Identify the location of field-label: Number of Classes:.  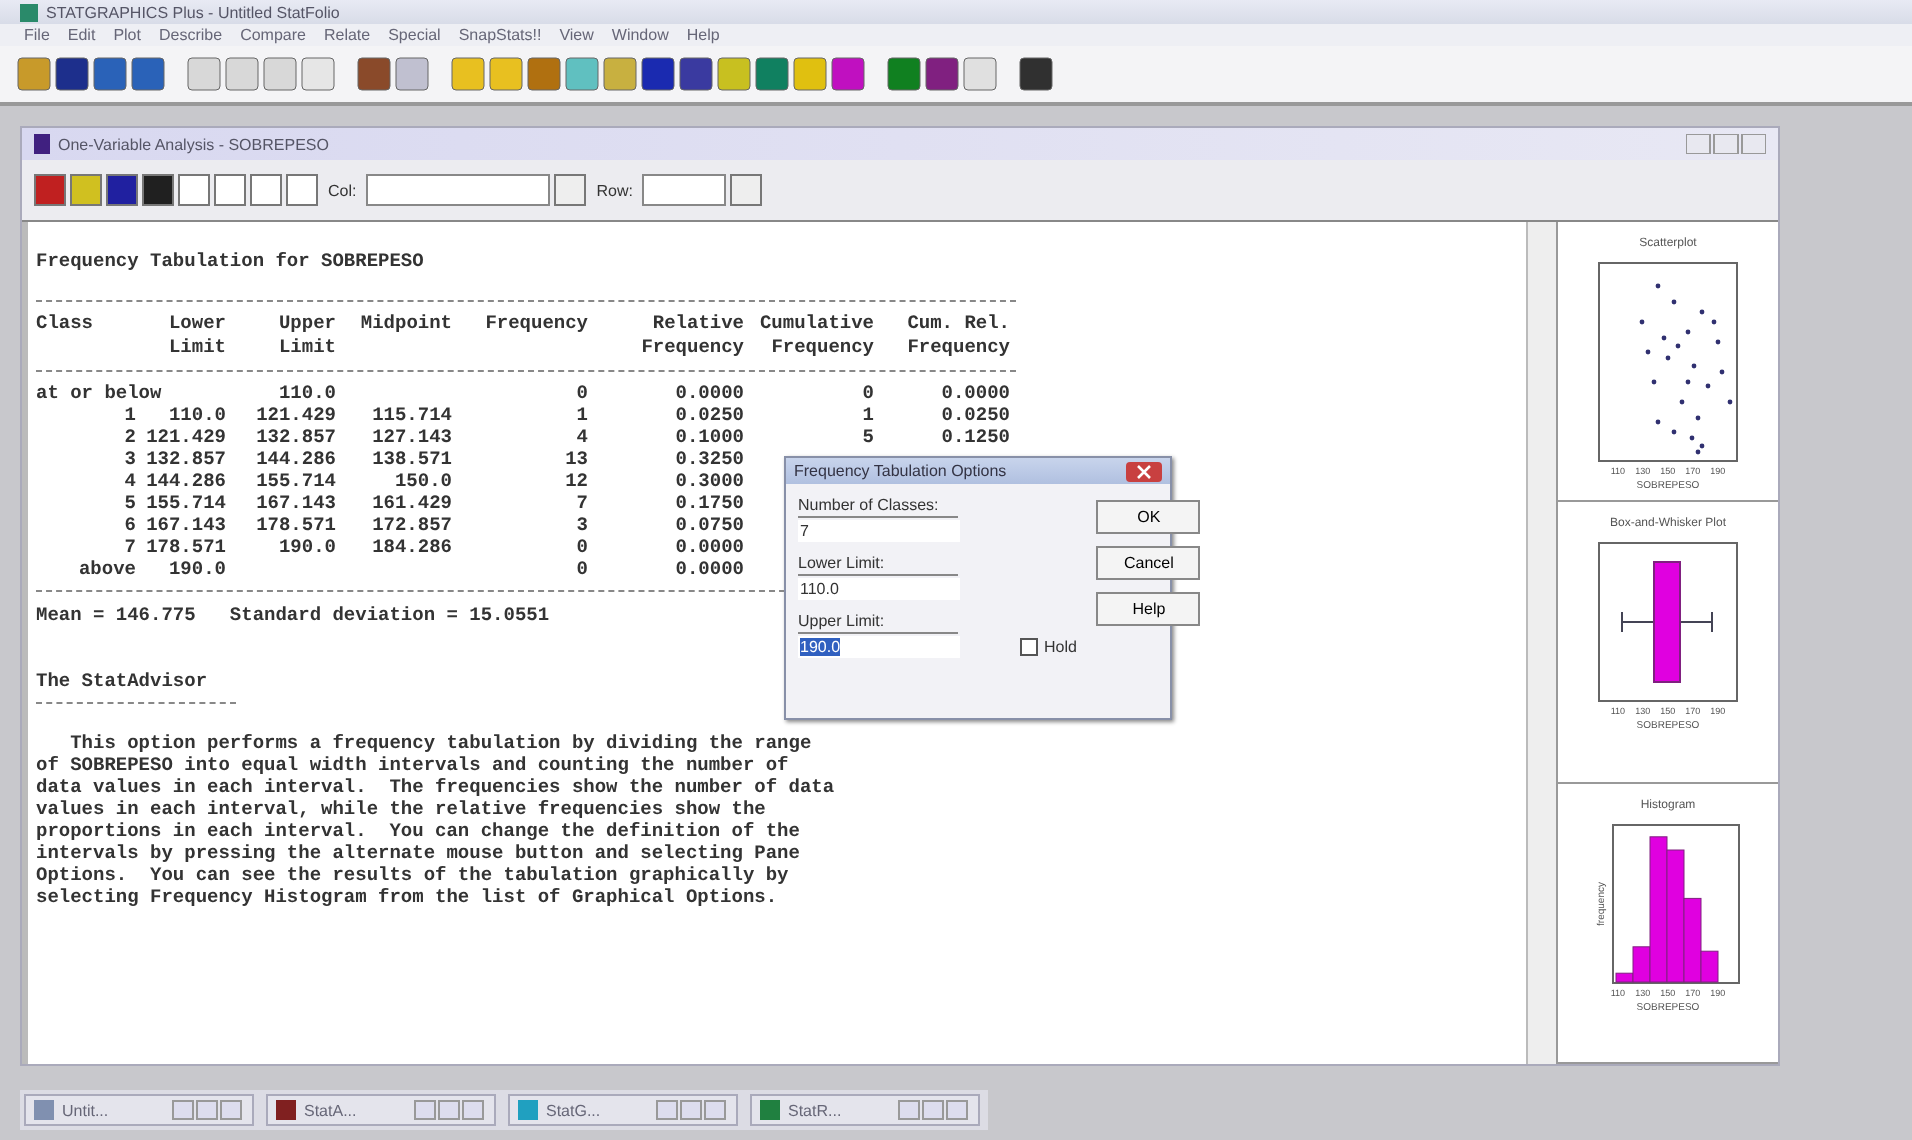
(869, 505).